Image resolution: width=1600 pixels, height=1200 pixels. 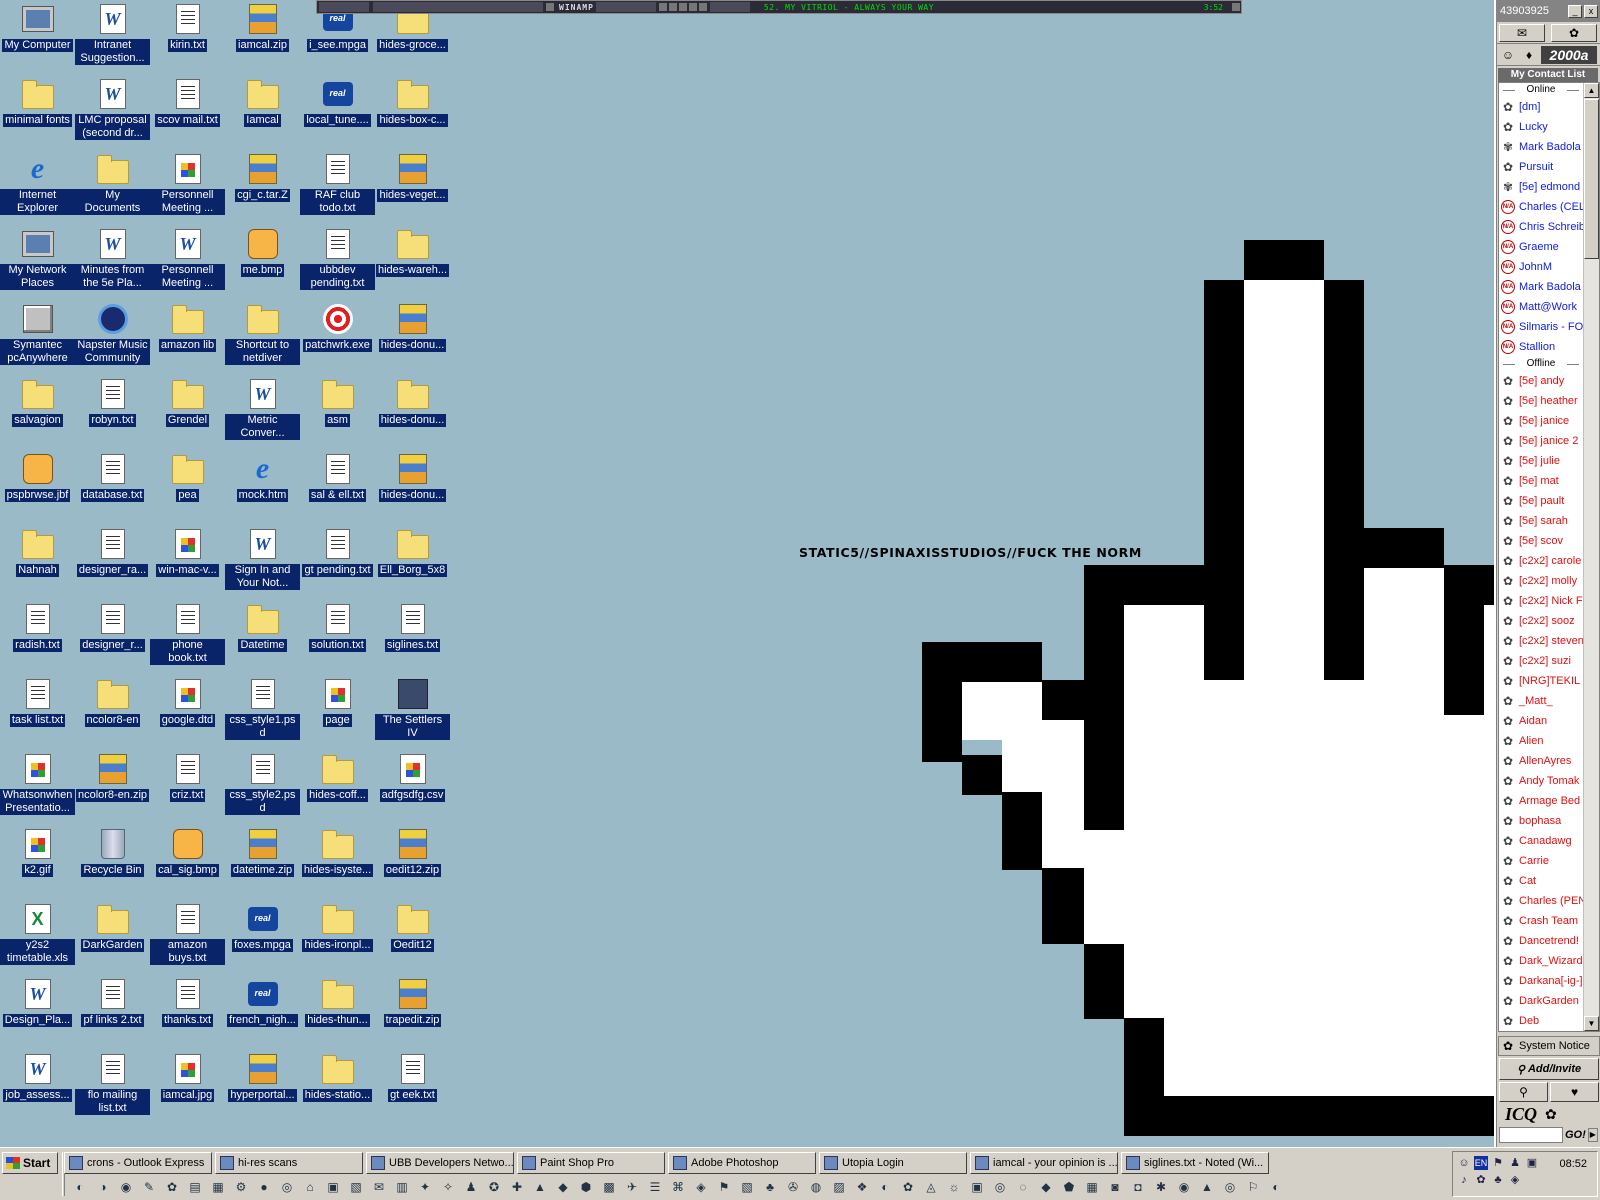 What do you see at coordinates (195, 1187) in the screenshot?
I see `quick-launch-icon: ▤` at bounding box center [195, 1187].